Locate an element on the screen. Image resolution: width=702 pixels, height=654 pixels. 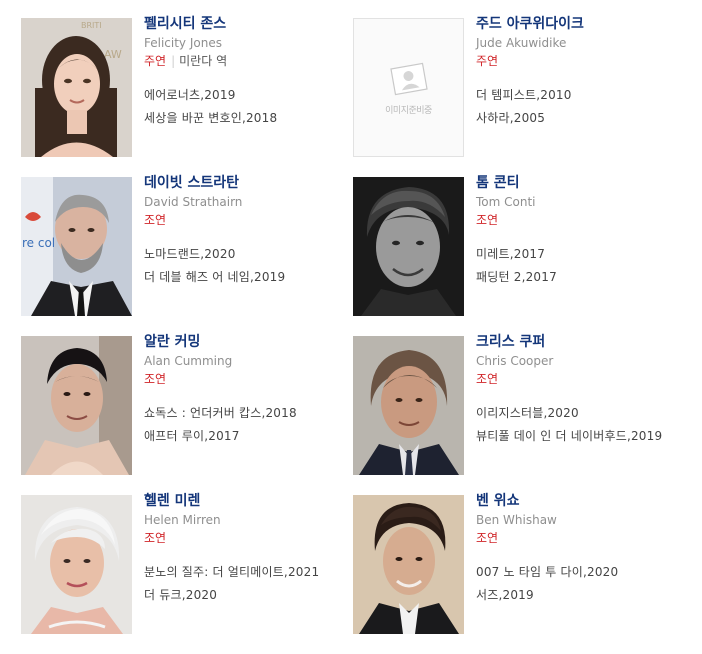
svg-text: BRITI is located at coordinates (91, 25).